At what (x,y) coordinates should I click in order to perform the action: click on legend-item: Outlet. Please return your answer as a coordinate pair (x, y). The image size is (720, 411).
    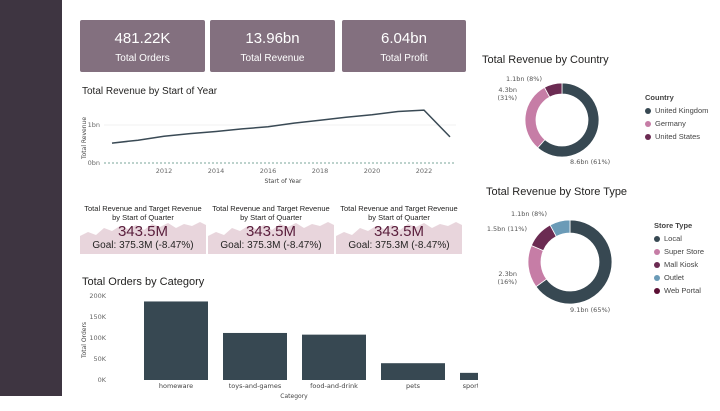
    Looking at the image, I should click on (679, 277).